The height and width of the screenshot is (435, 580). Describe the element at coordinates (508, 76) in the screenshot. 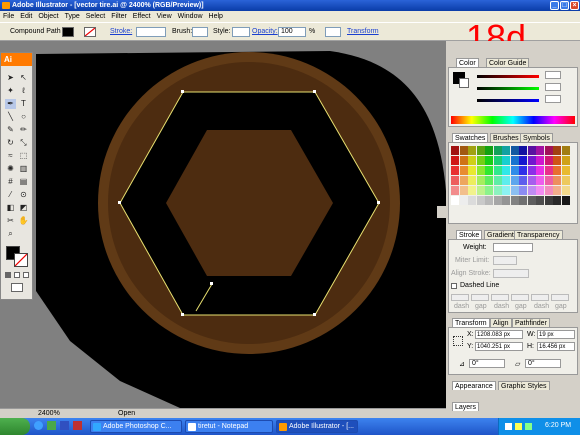

I see `red-slider` at that location.